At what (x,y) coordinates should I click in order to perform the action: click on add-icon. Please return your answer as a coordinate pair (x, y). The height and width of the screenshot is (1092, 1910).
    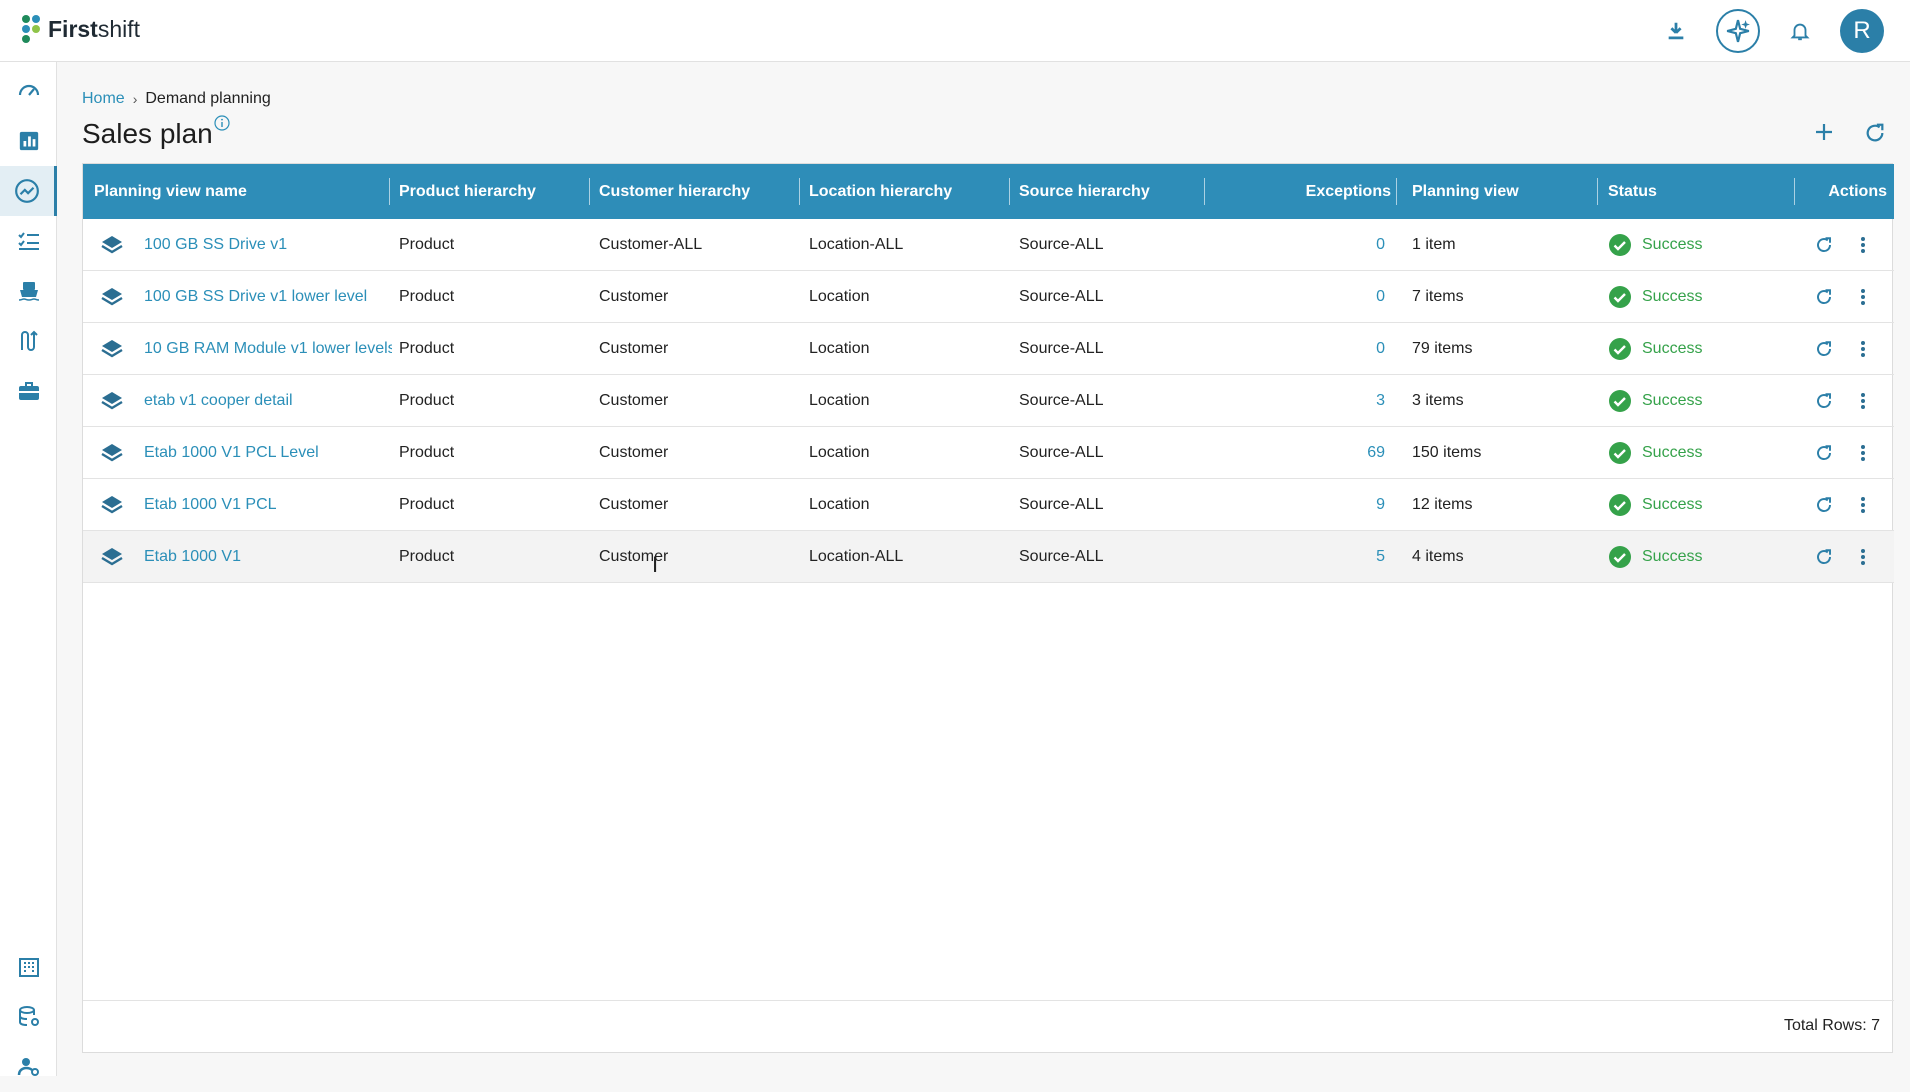
    Looking at the image, I should click on (1824, 132).